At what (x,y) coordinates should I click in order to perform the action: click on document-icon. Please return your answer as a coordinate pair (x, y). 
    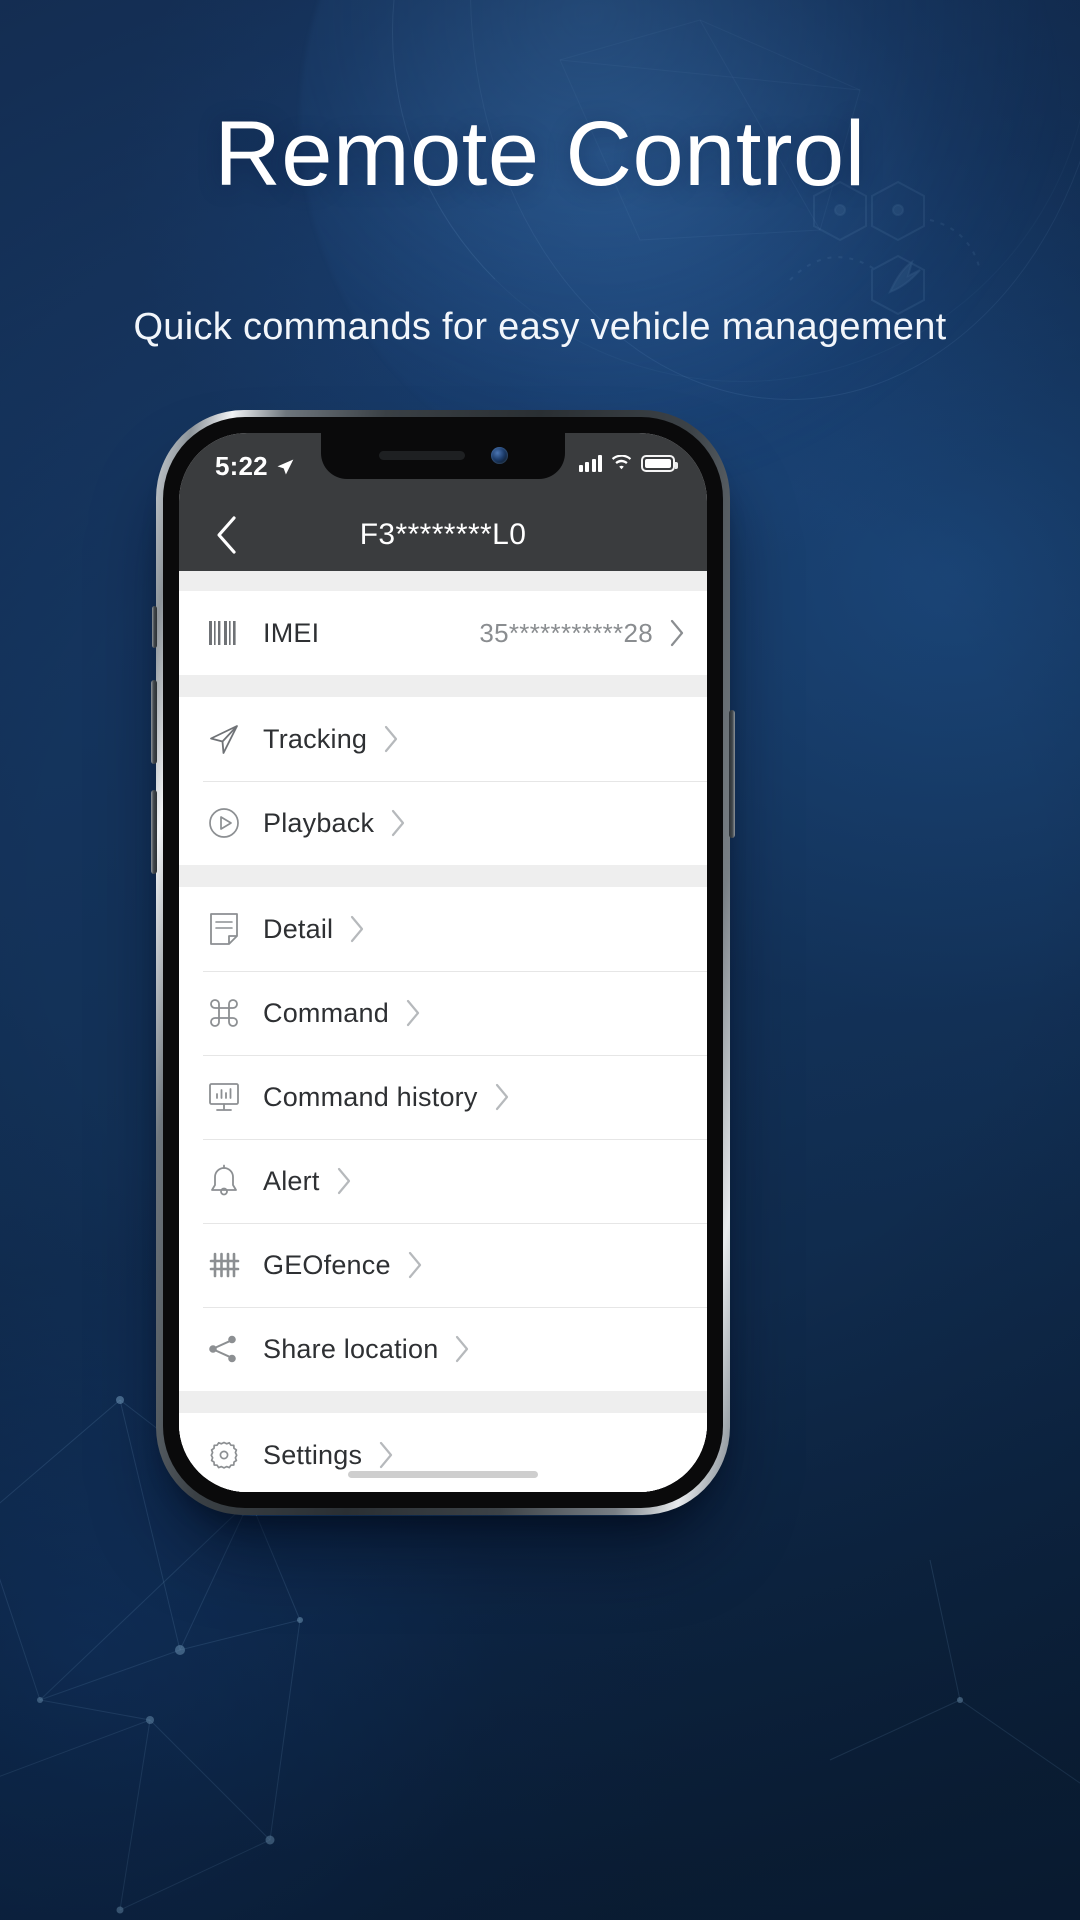
    Looking at the image, I should click on (224, 929).